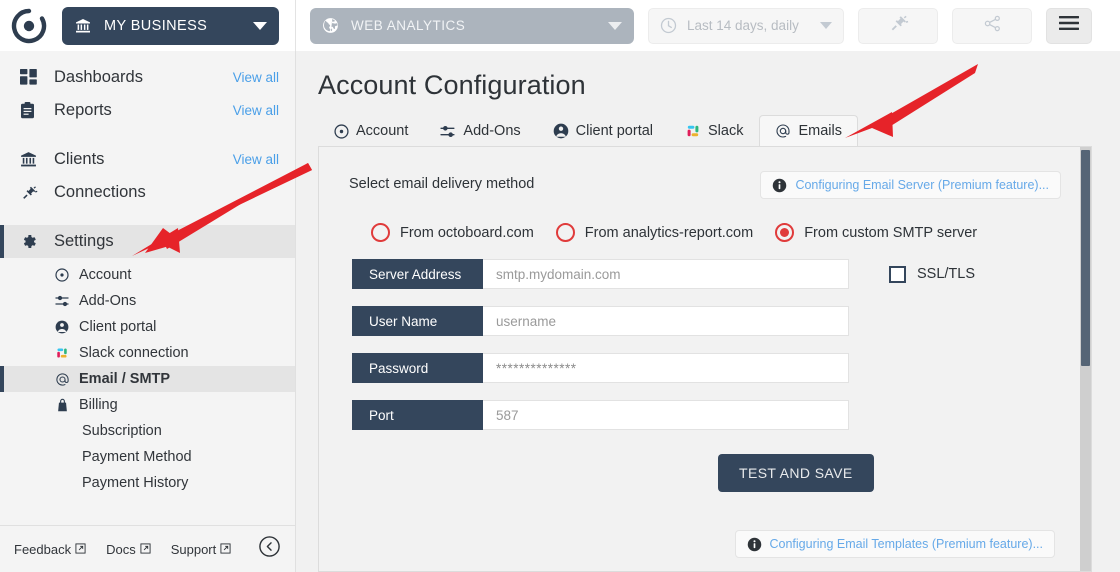 The height and width of the screenshot is (572, 1120). I want to click on sidebar-subitem-account: Account, so click(147, 275).